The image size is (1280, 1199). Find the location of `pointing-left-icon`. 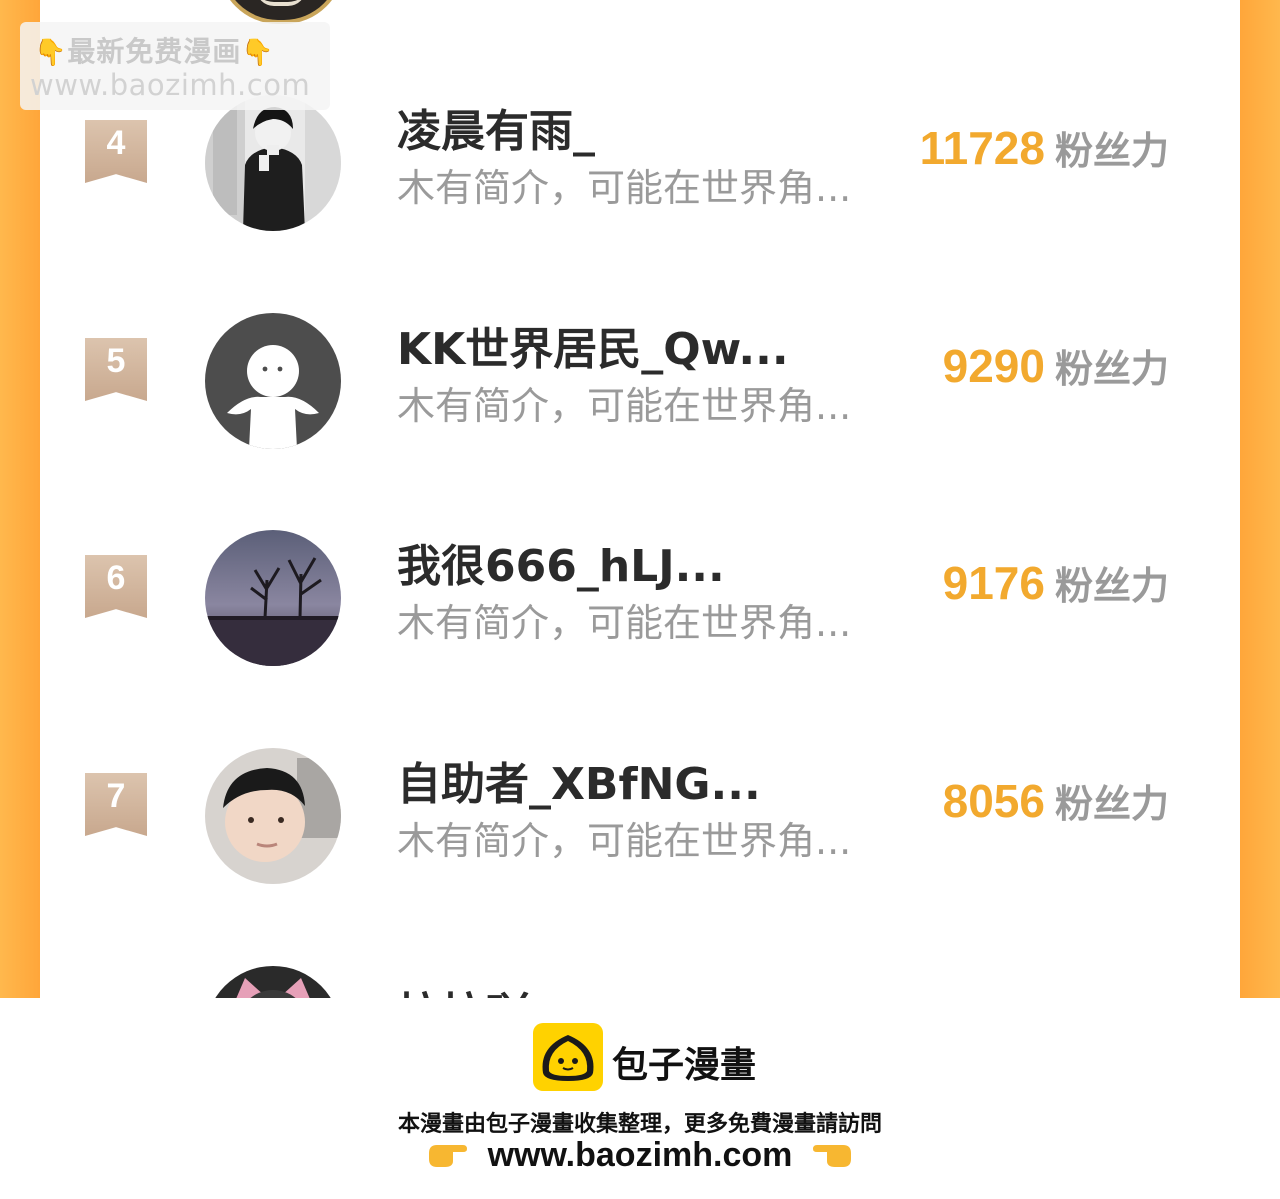

pointing-left-icon is located at coordinates (832, 1156).